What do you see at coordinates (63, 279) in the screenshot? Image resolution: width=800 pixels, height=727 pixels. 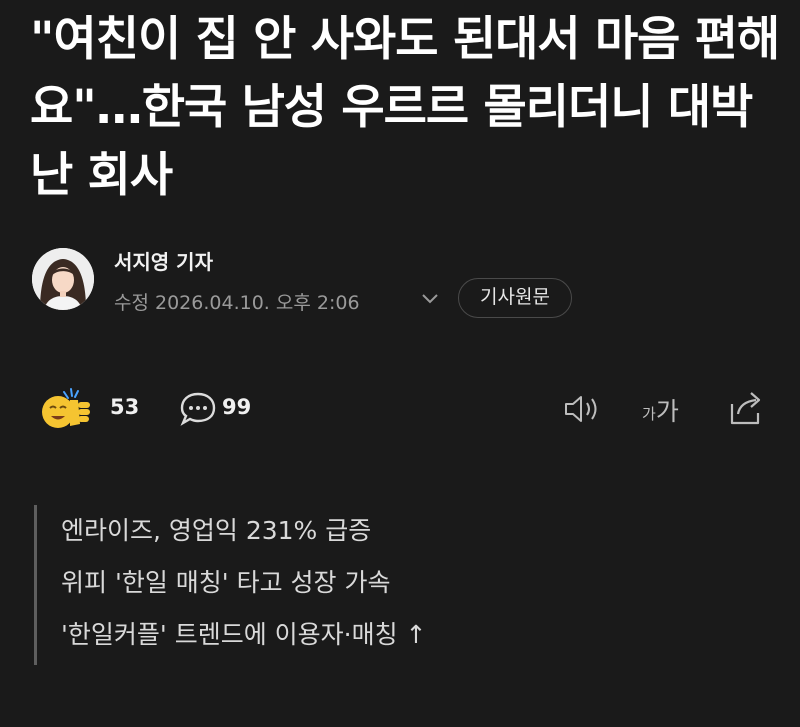 I see `reporter-avatar` at bounding box center [63, 279].